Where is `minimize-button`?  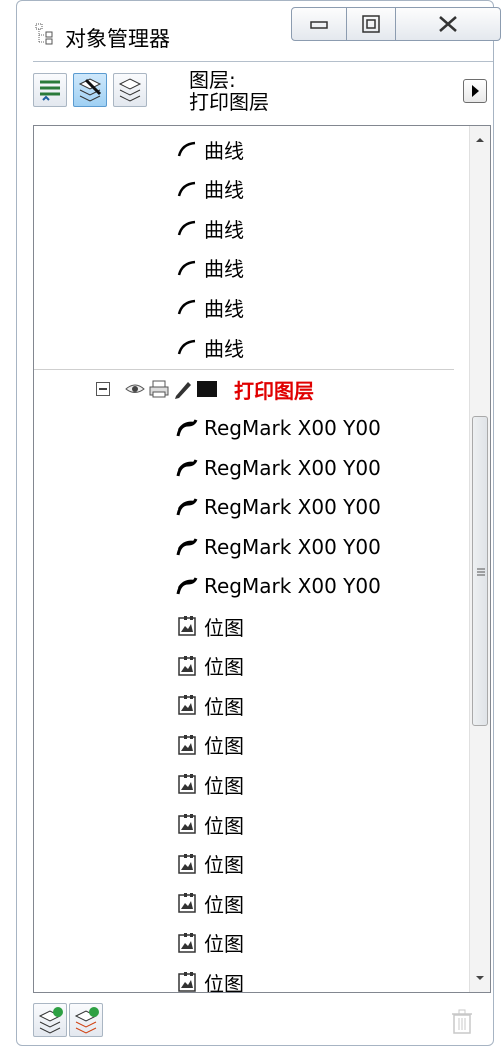 minimize-button is located at coordinates (319, 24).